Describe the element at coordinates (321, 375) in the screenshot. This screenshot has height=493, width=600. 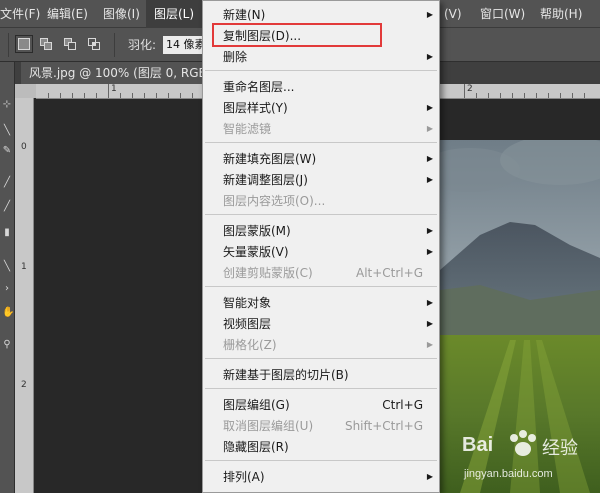
I see `menu-item-new-layer-based-slice: 新建基于图层的切片(B)` at that location.